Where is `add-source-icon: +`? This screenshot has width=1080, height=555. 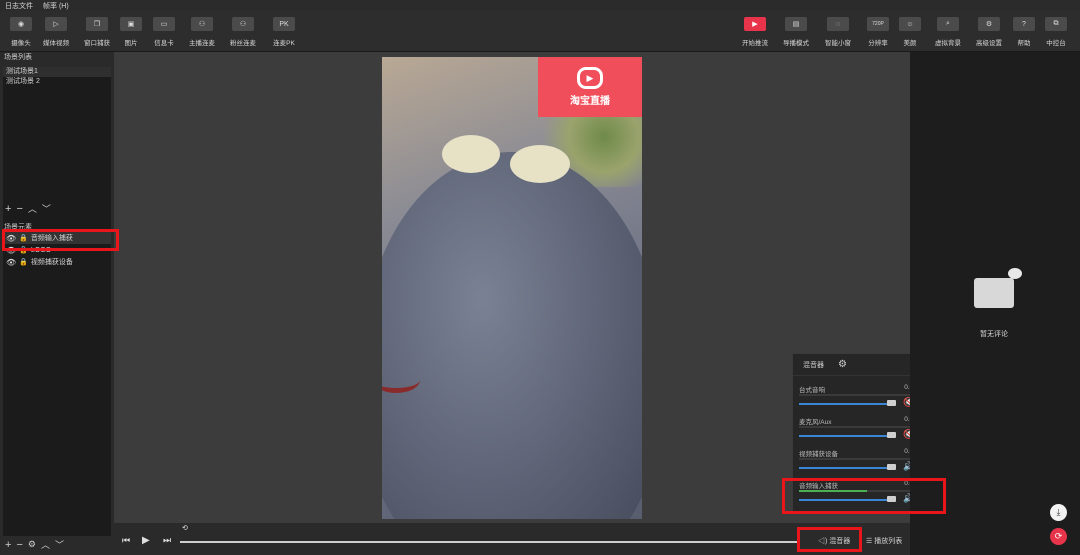
add-source-icon: + is located at coordinates (8, 545).